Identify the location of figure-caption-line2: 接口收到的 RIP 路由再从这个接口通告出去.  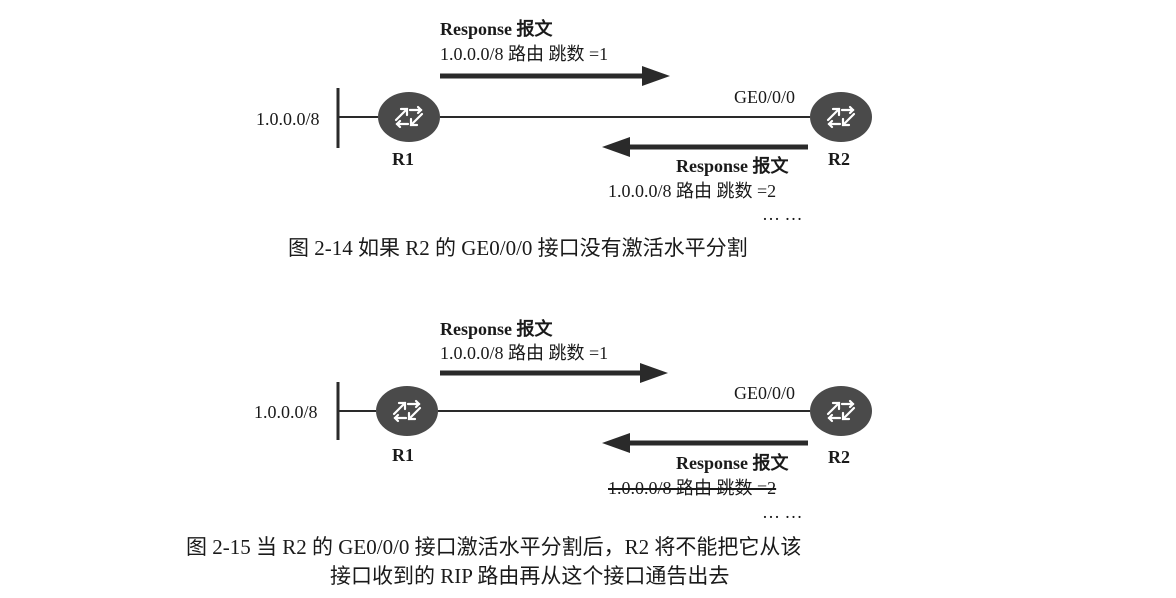
(530, 576).